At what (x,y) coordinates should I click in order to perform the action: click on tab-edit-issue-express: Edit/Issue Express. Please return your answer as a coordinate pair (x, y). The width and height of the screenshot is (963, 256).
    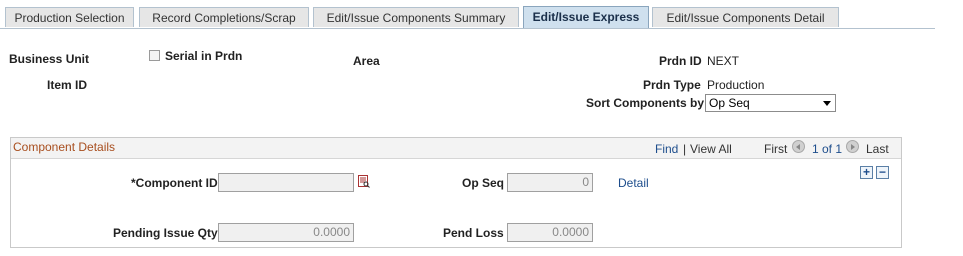
    Looking at the image, I should click on (586, 17).